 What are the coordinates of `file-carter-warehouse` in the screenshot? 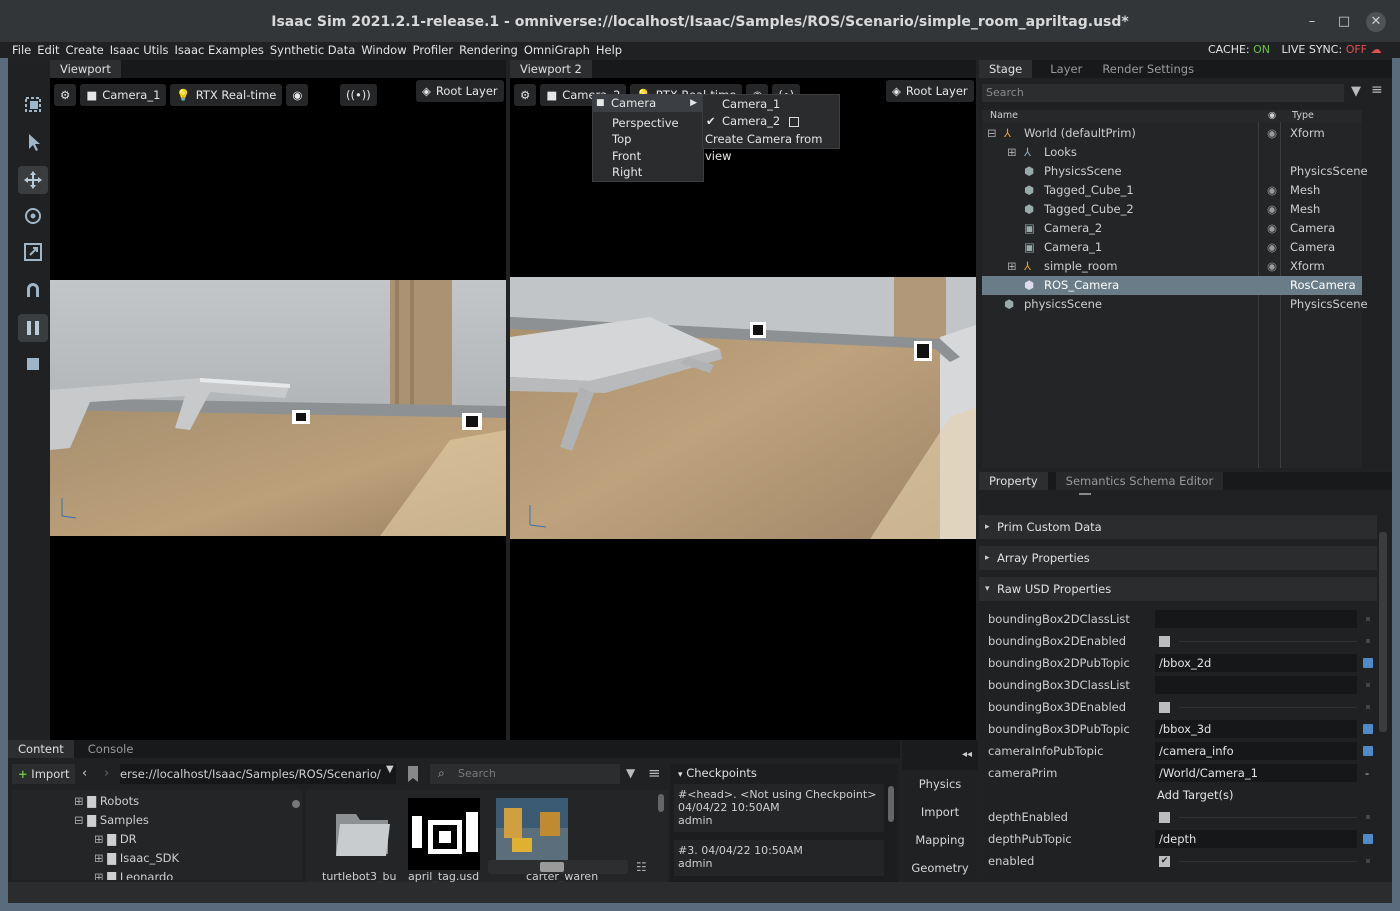 It's located at (532, 832).